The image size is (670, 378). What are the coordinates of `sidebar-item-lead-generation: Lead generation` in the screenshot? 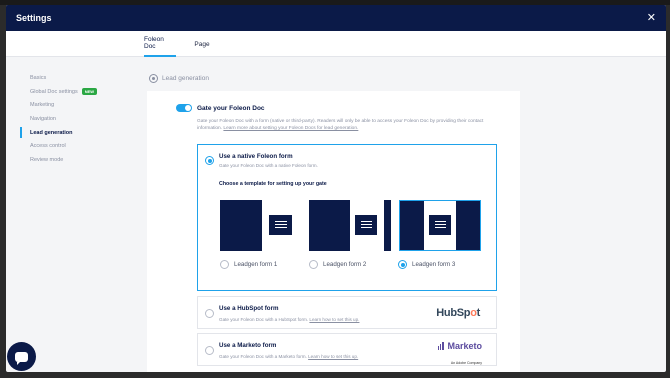 It's located at (75, 133).